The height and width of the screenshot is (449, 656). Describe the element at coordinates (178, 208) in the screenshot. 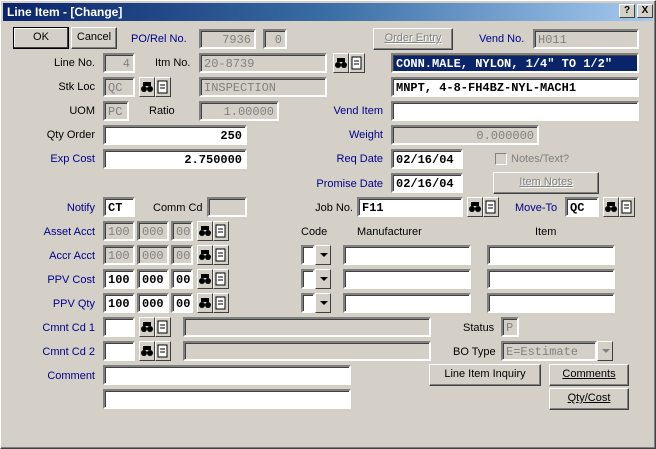

I see `comm-cd-label: Comm Cd` at that location.